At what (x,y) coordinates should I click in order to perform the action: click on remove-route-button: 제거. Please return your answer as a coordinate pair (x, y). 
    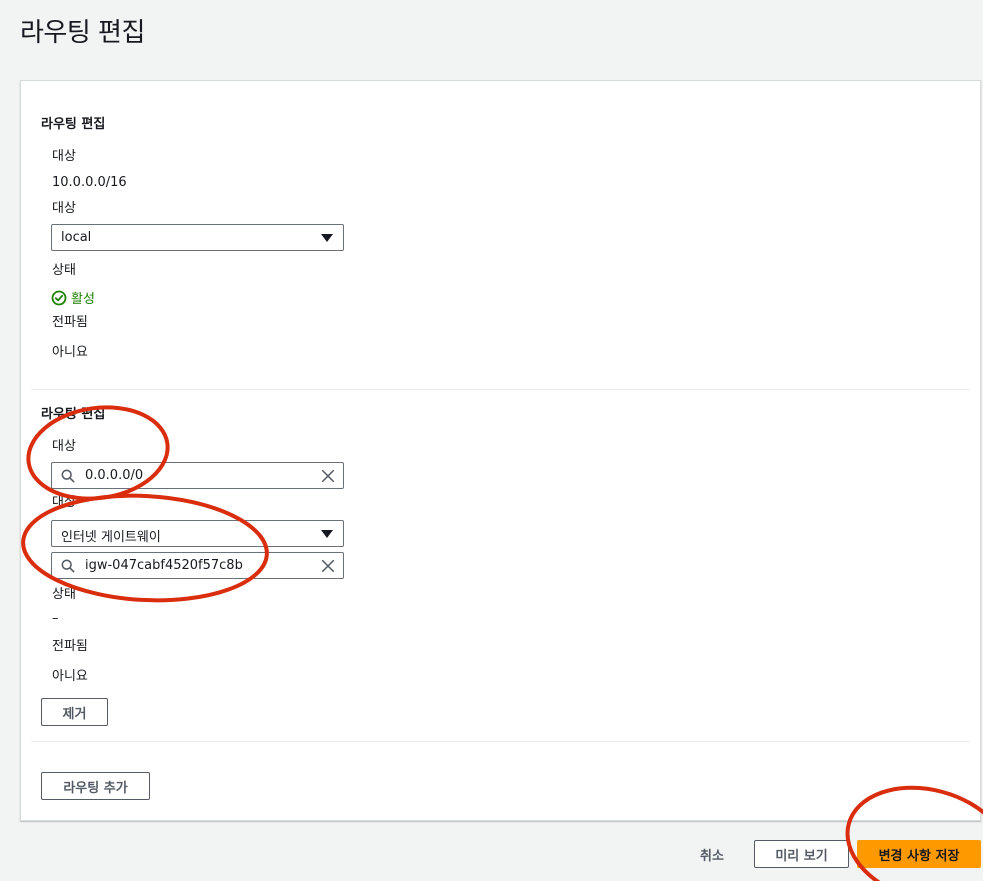
    Looking at the image, I should click on (74, 712).